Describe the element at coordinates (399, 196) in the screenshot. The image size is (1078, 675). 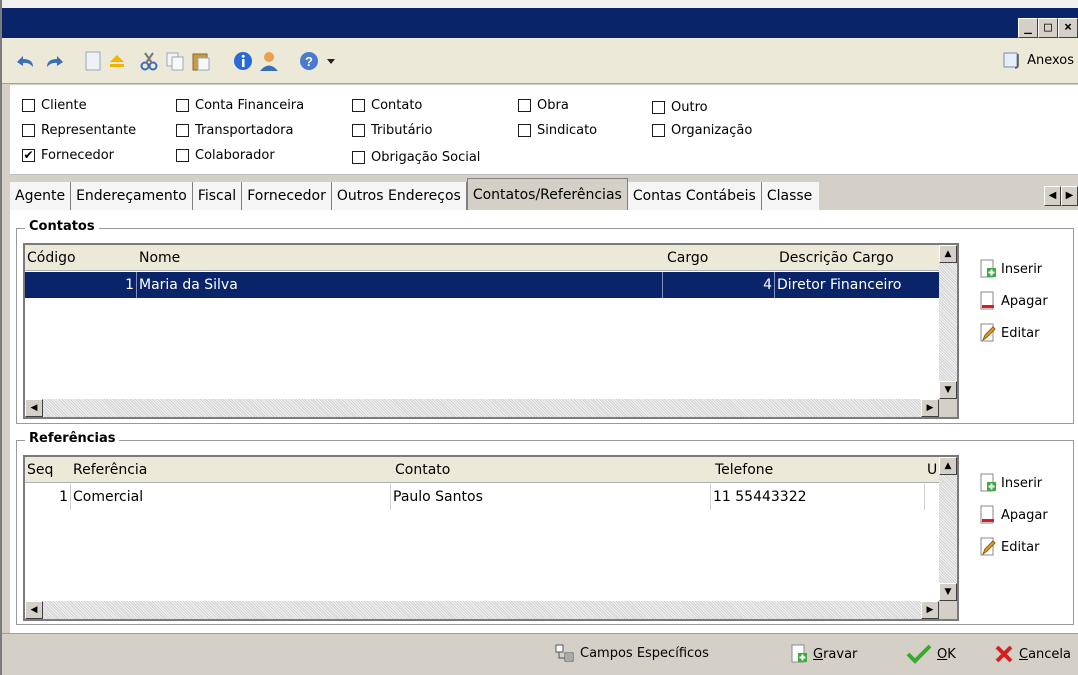
I see `tab-outros-enderecos: Outros Endereços` at that location.